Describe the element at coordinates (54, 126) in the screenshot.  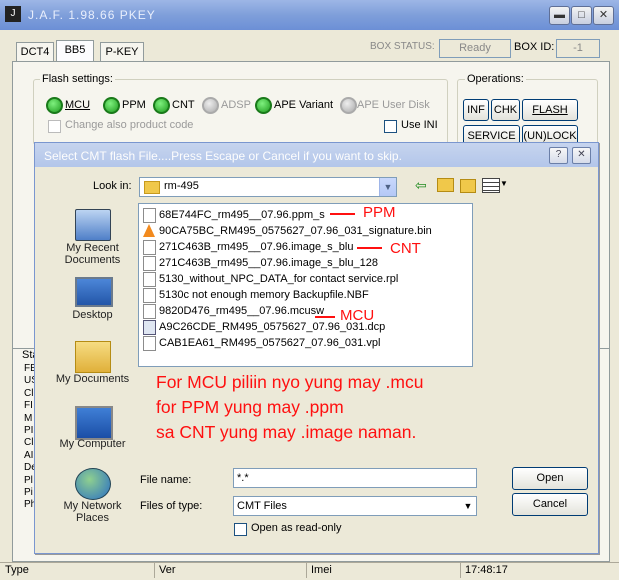
I see `change-product-code-checkbox` at that location.